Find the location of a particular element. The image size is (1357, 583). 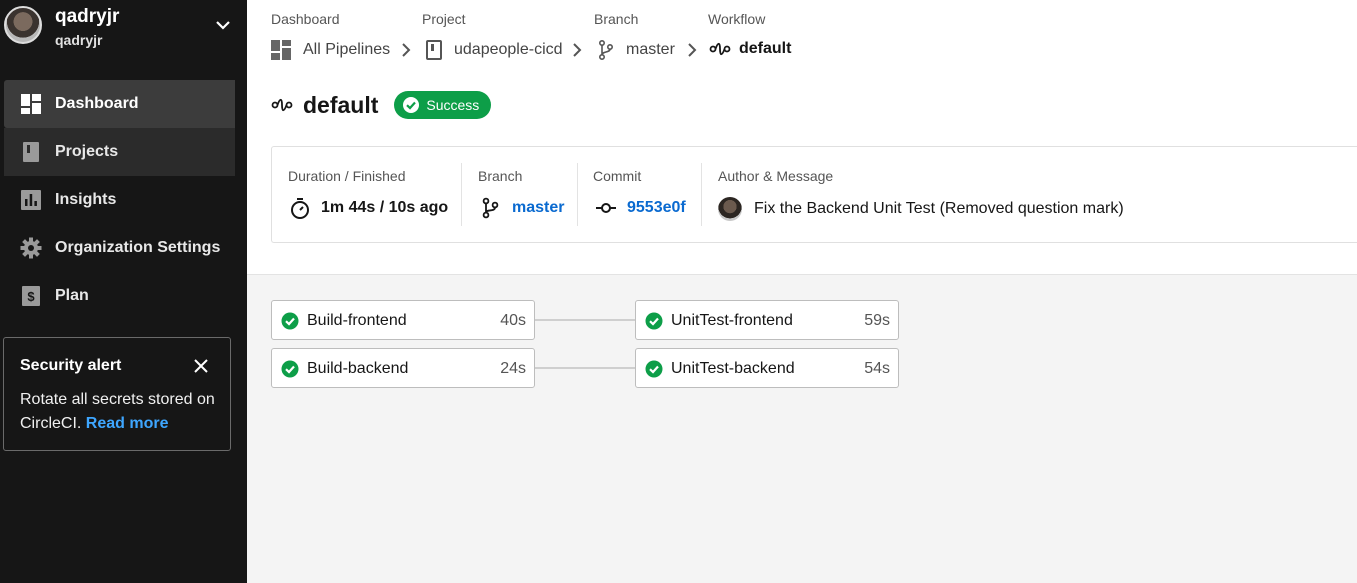

sidebar-item-projects: Projects is located at coordinates (119, 152).